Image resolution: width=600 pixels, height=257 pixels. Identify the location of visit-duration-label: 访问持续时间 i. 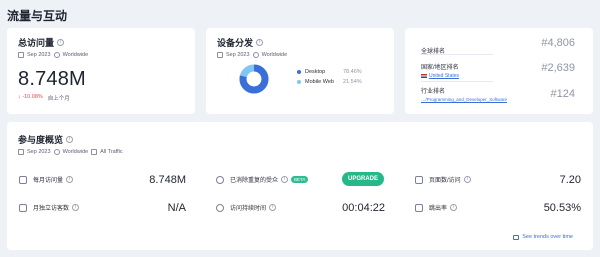
(253, 207).